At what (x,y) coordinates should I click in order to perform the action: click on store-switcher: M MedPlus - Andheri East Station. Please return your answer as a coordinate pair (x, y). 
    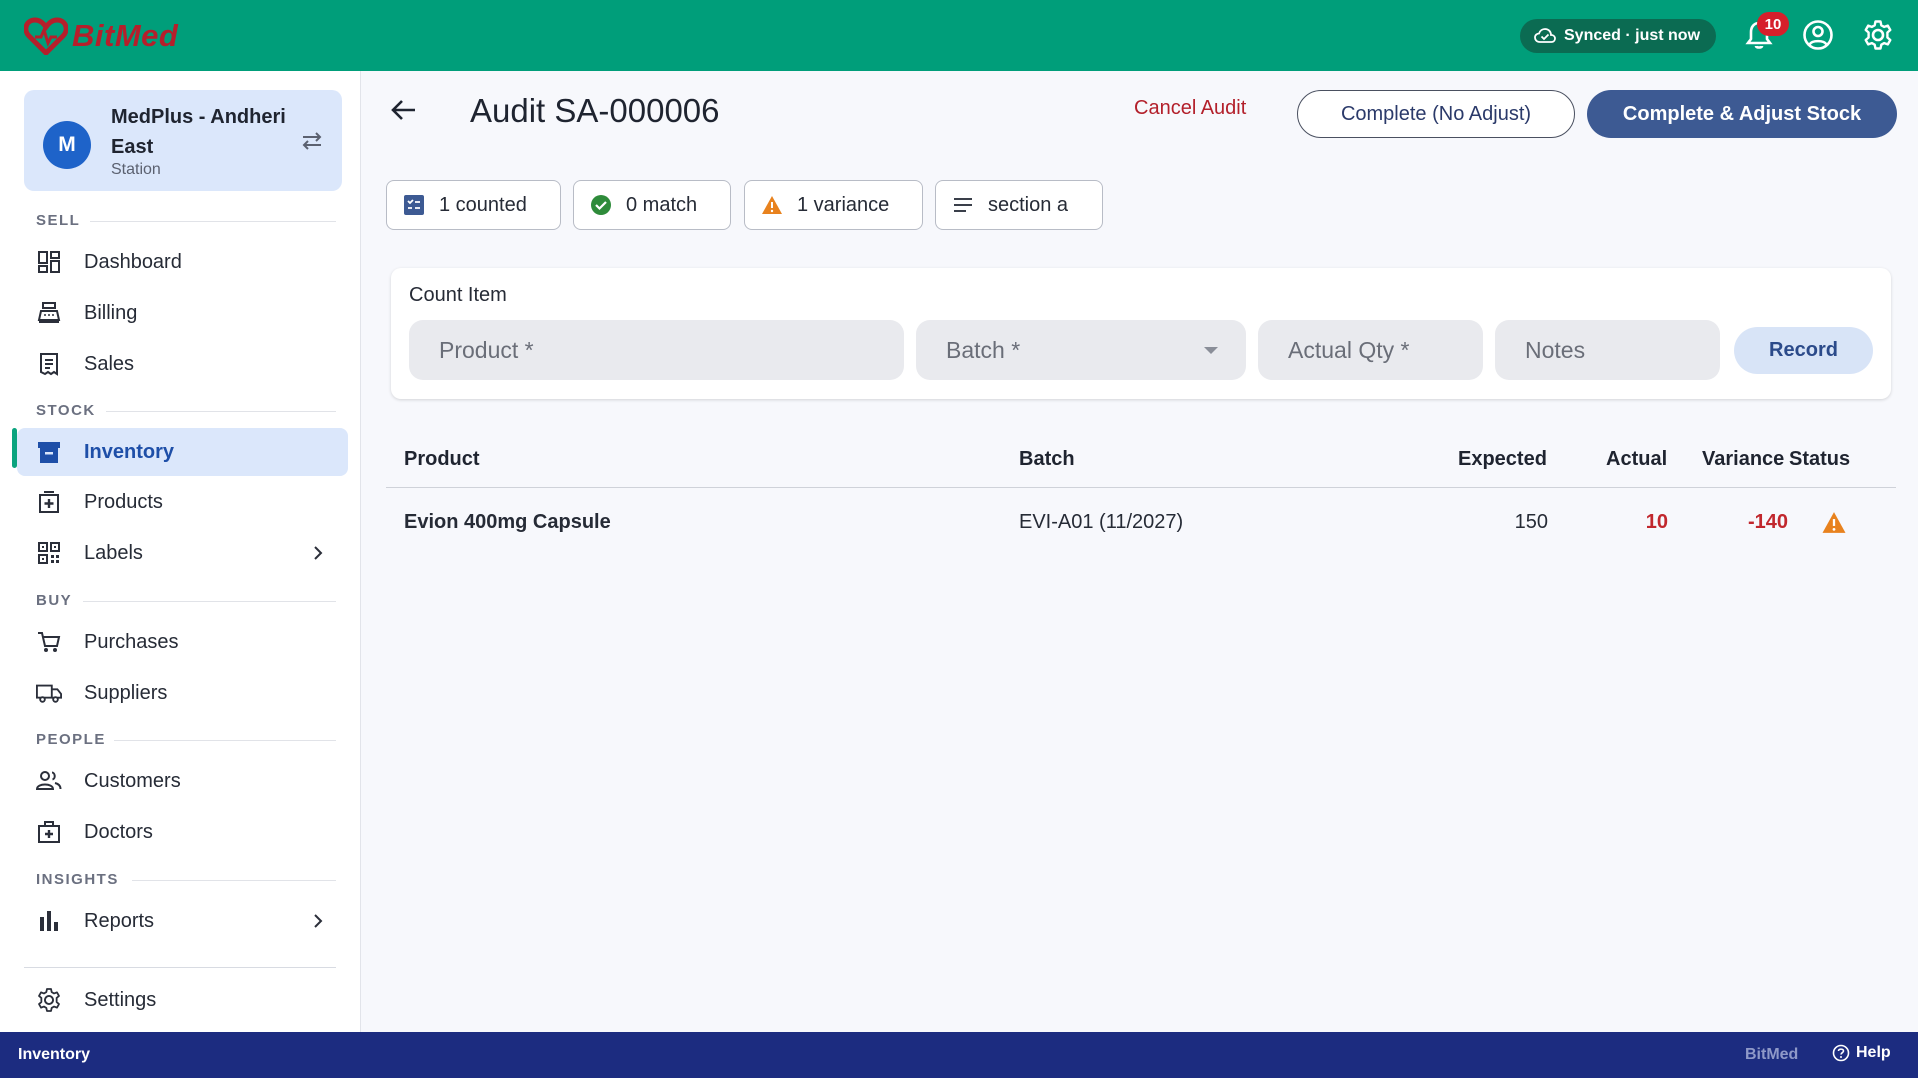
    Looking at the image, I should click on (183, 140).